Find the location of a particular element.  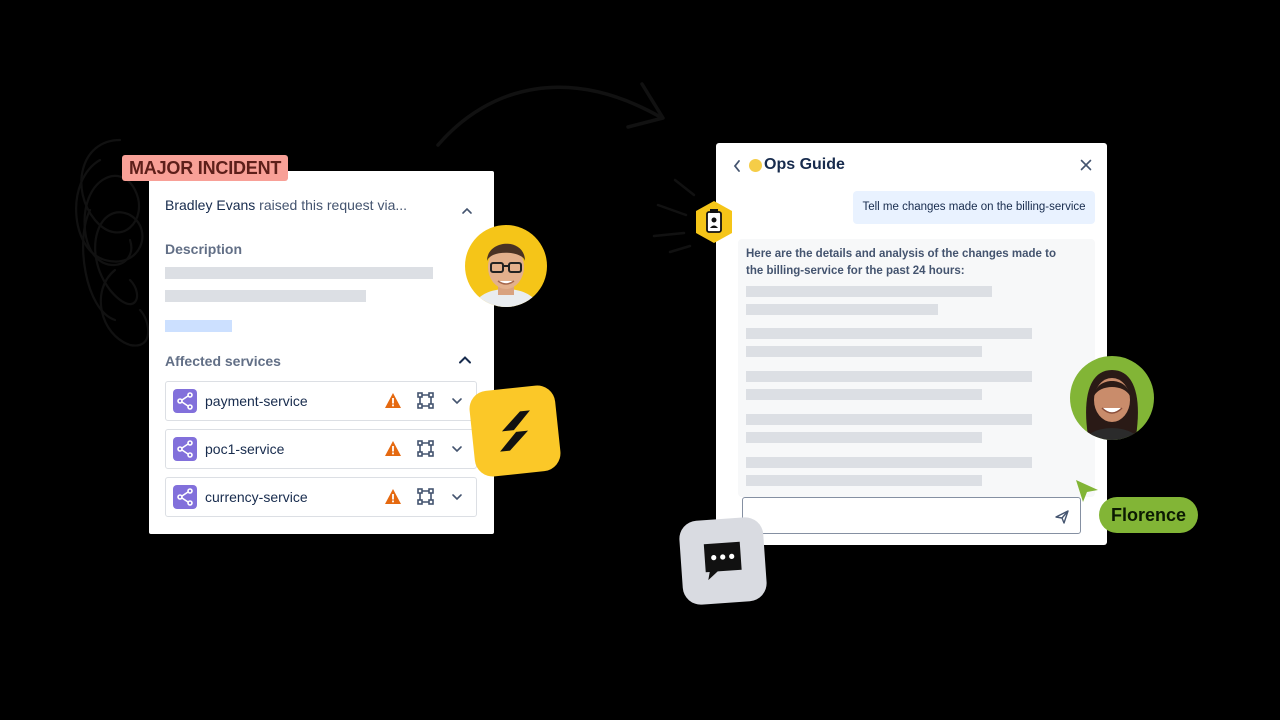

major-incident-badge: MAJOR INCIDENT is located at coordinates (205, 168).